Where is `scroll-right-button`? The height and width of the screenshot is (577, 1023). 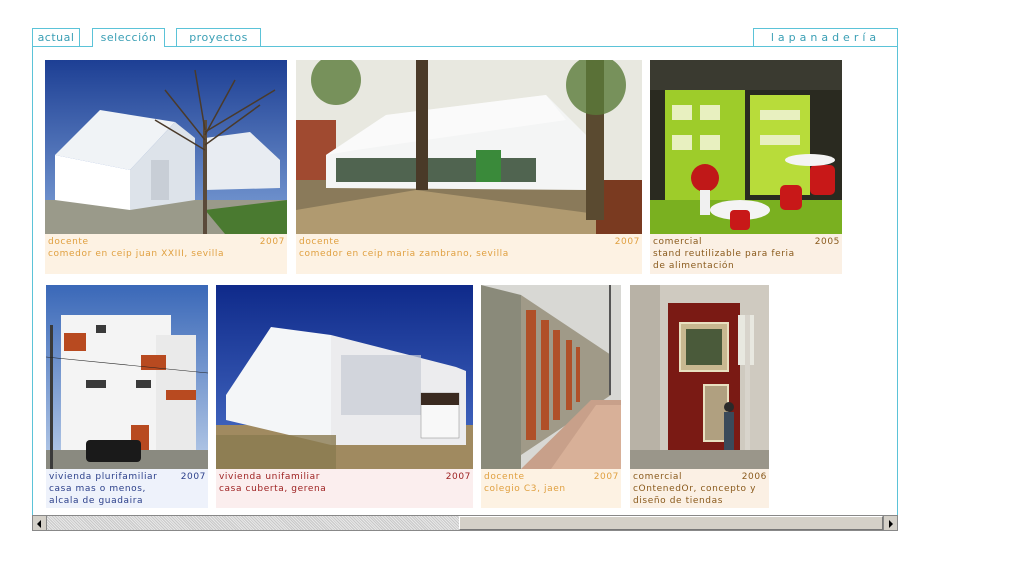
scroll-right-button is located at coordinates (890, 523).